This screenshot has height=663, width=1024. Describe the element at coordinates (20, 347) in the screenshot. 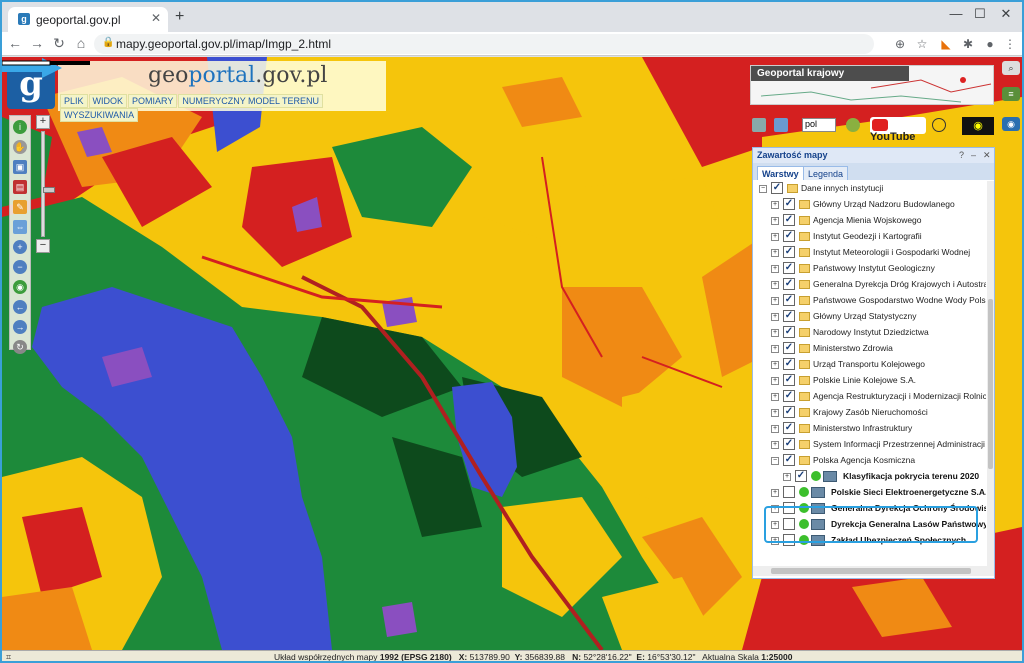

I see `refresh-map-icon: ↻` at that location.